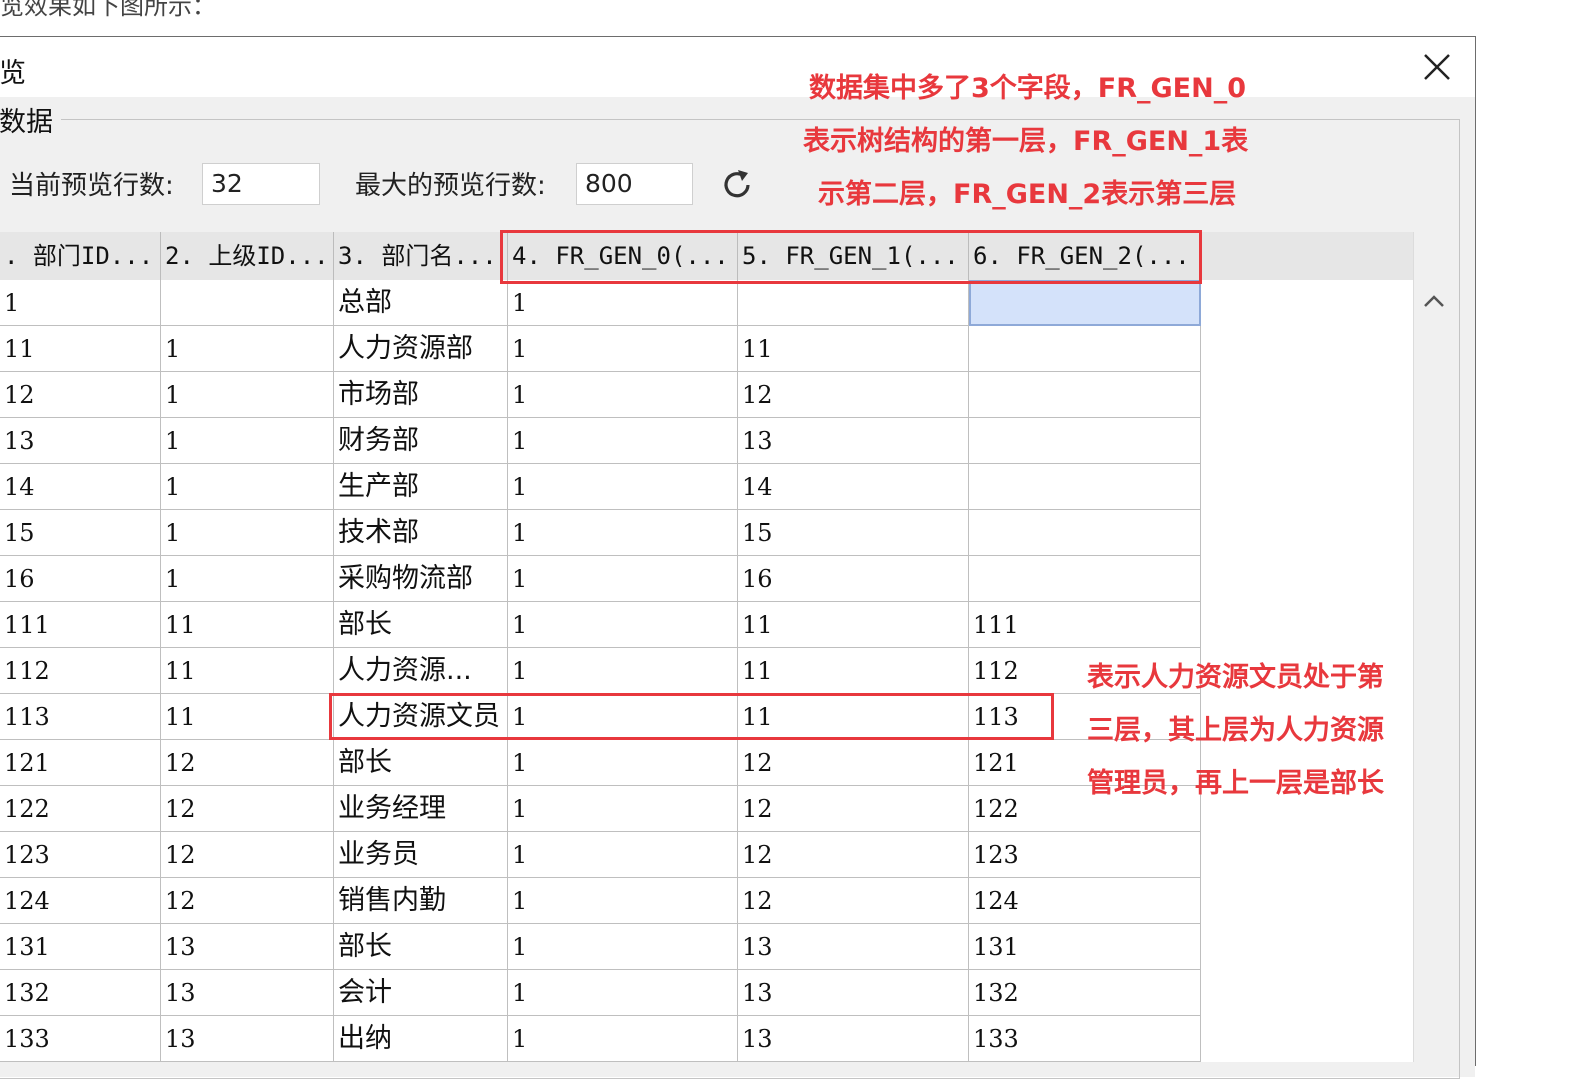  Describe the element at coordinates (601, 303) in the screenshot. I see `table-row: 1 总部 1` at that location.